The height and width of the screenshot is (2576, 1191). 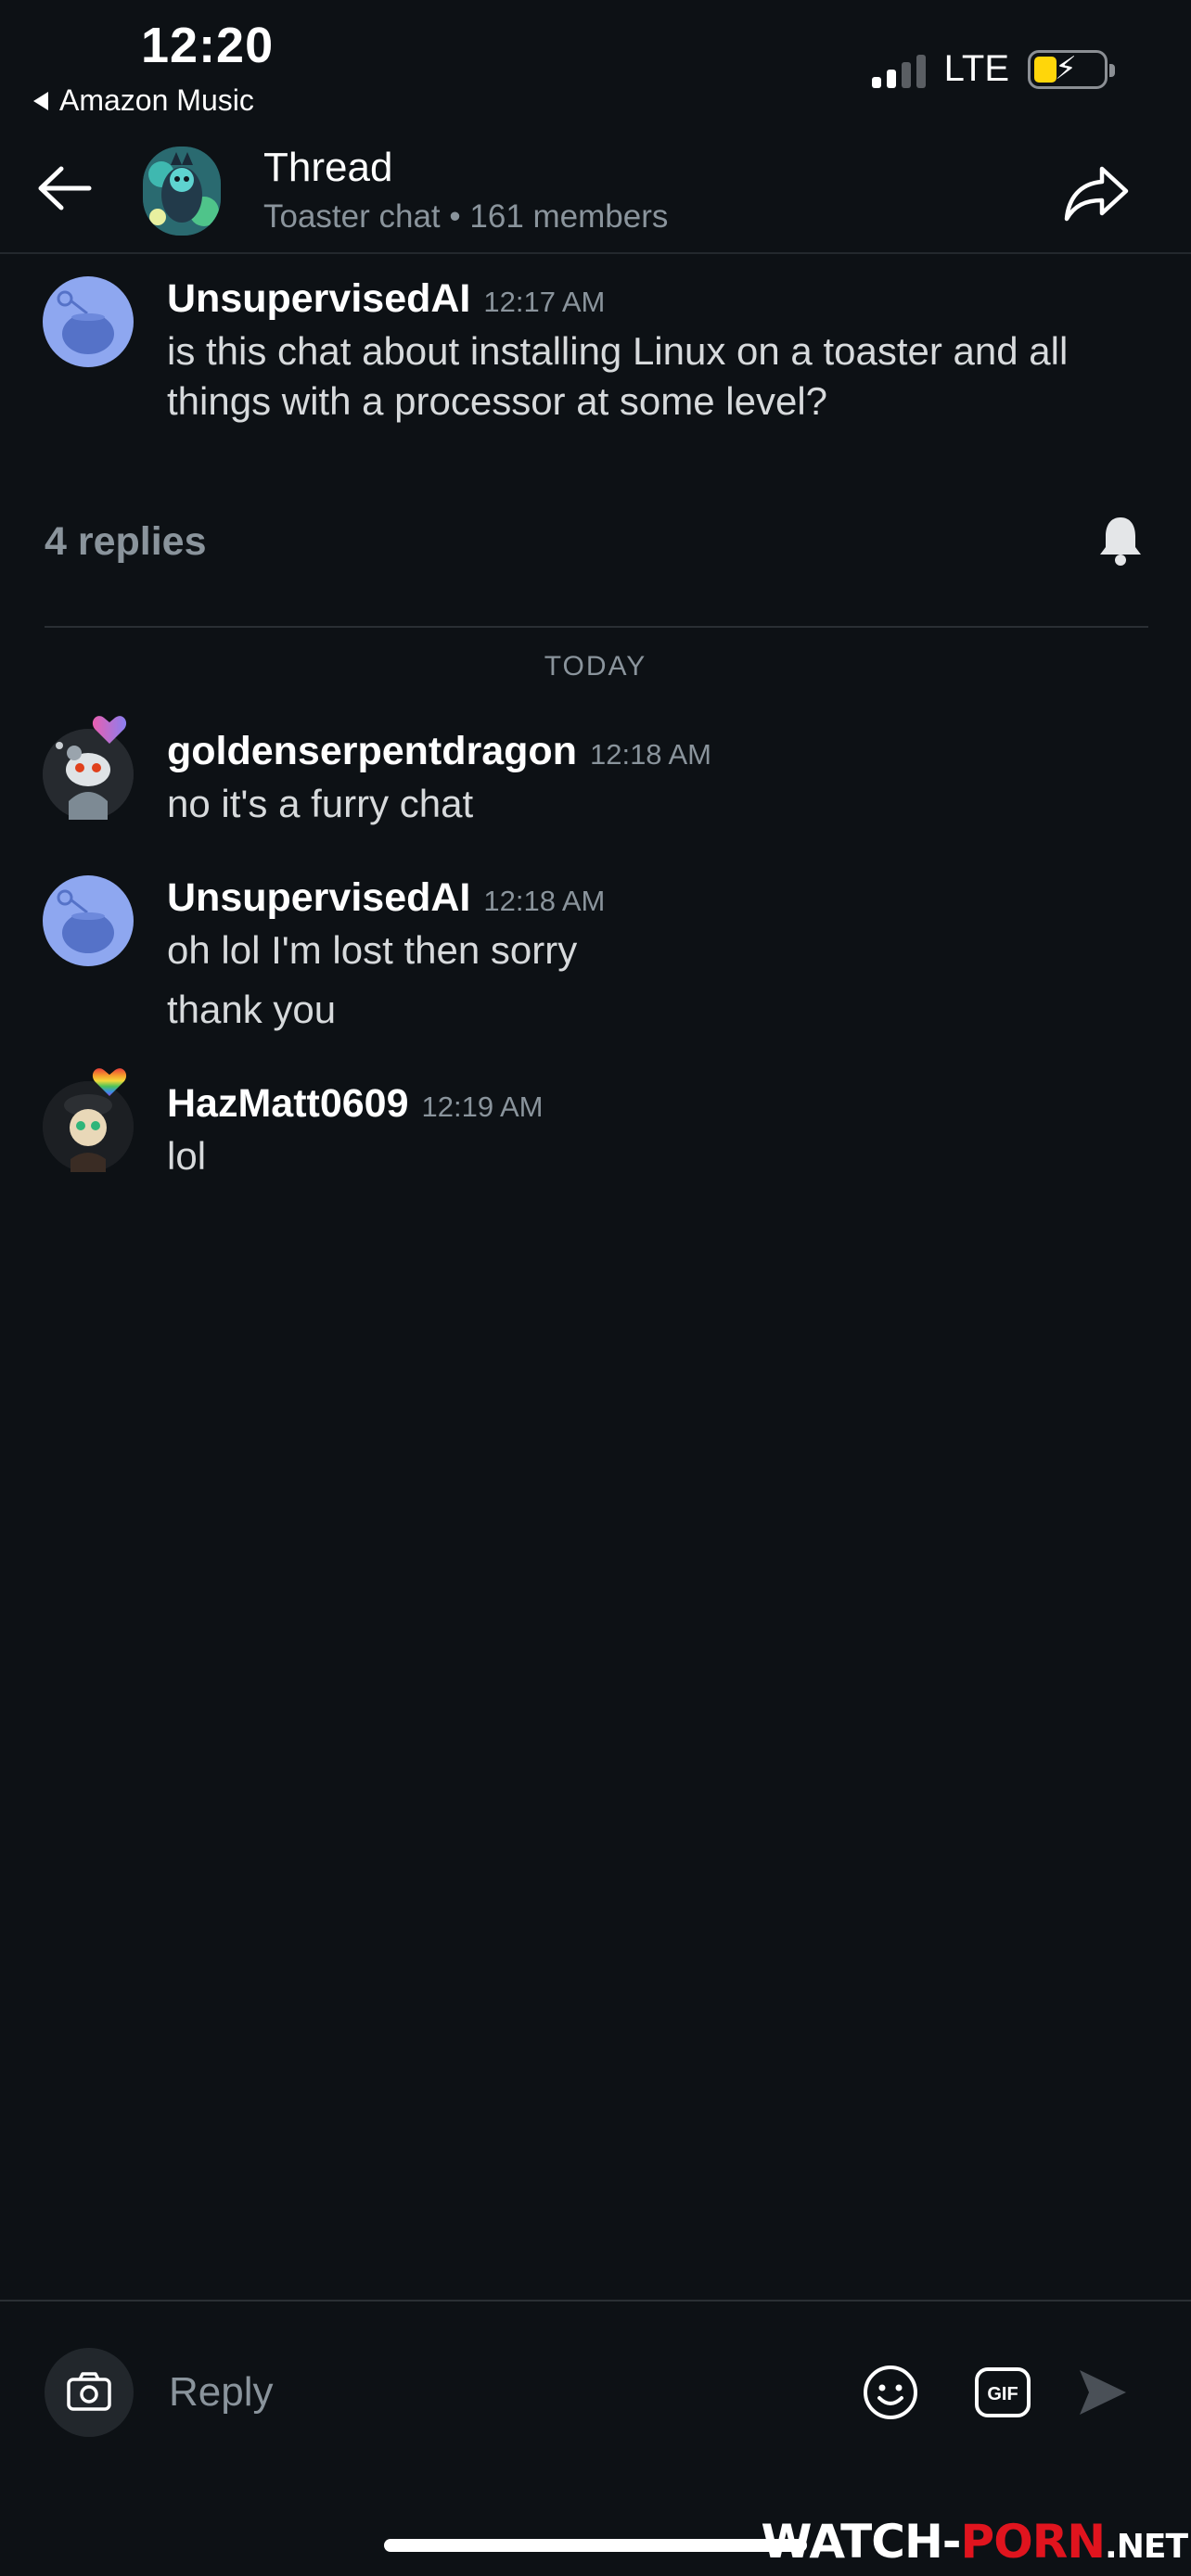 I want to click on smiley-icon, so click(x=890, y=2393).